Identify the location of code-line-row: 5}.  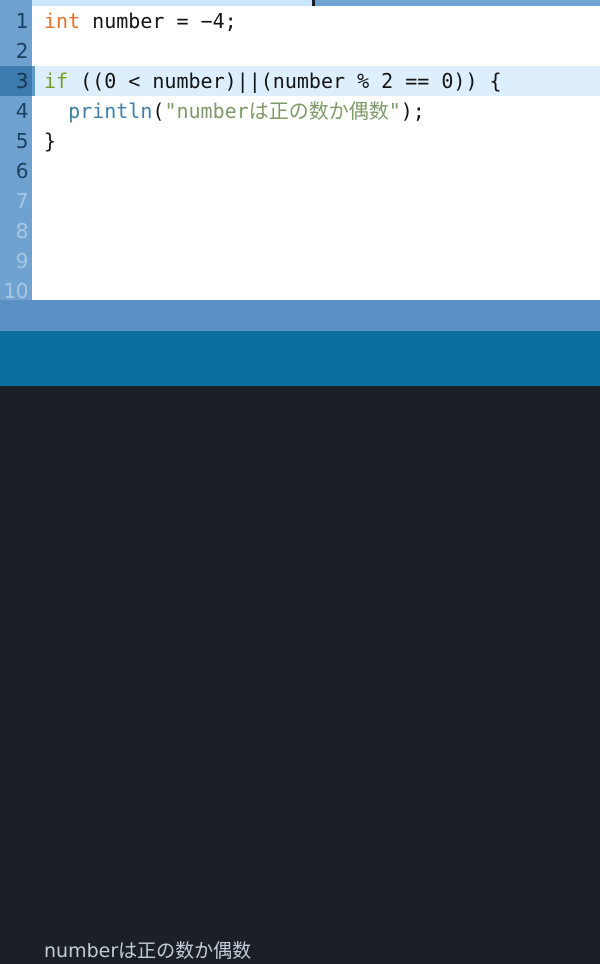
(300, 141).